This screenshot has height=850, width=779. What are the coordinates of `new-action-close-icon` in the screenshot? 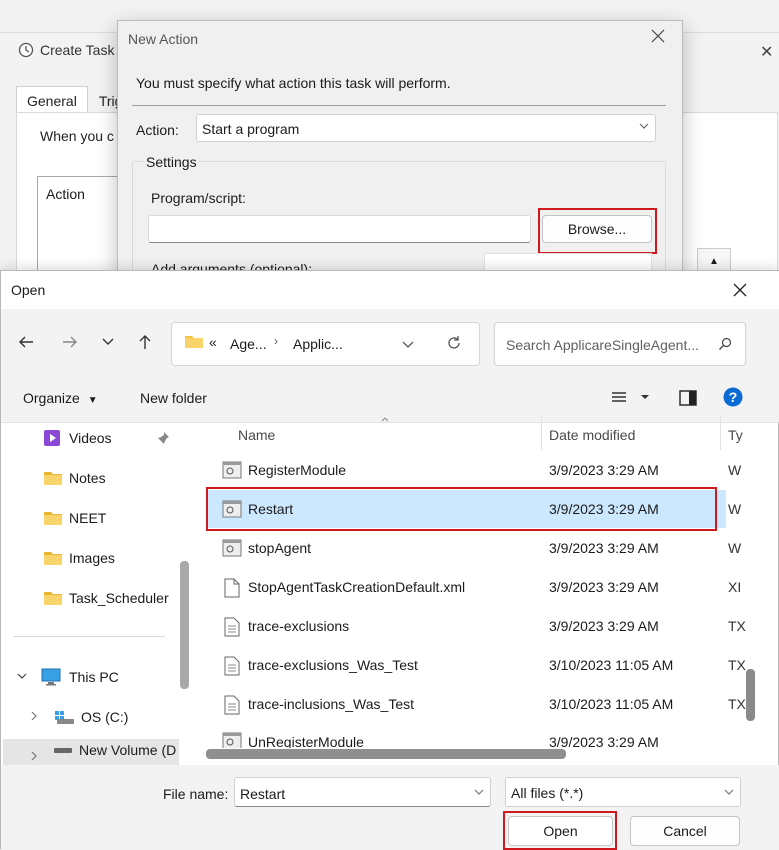 It's located at (658, 36).